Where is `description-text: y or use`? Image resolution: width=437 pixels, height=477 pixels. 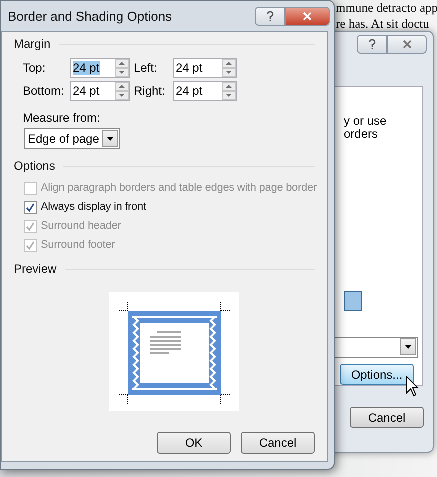
description-text: y or use is located at coordinates (365, 121).